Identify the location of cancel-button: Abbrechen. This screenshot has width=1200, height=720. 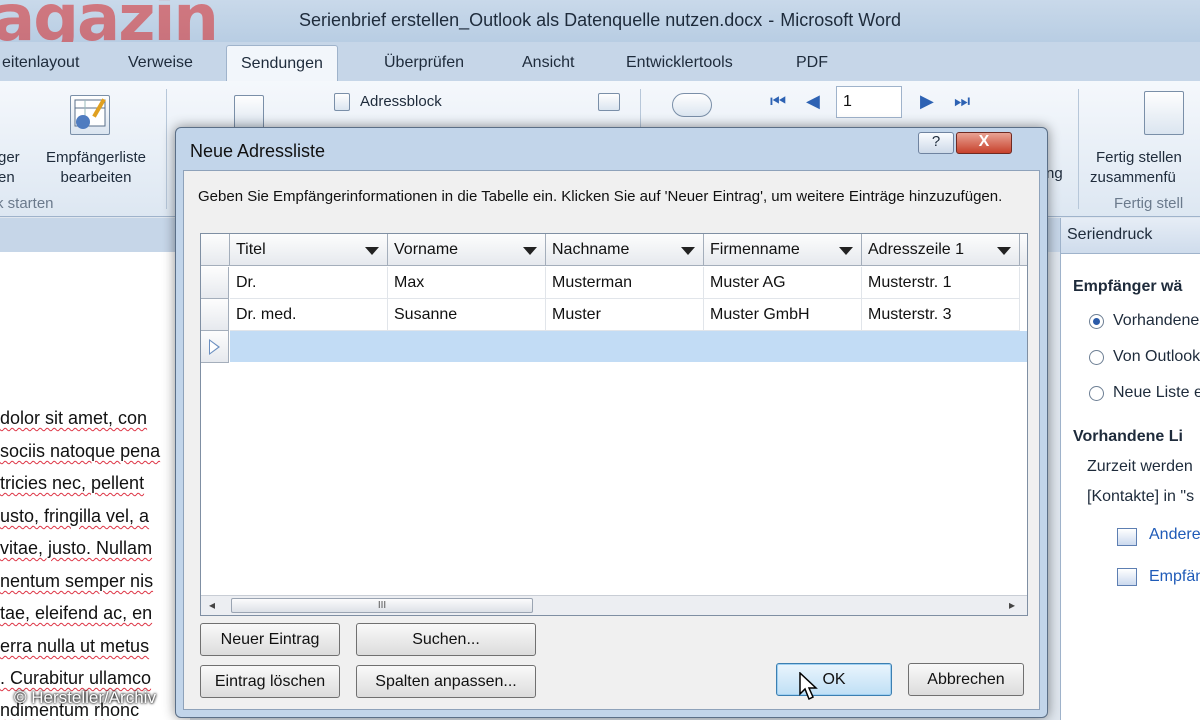
(966, 679).